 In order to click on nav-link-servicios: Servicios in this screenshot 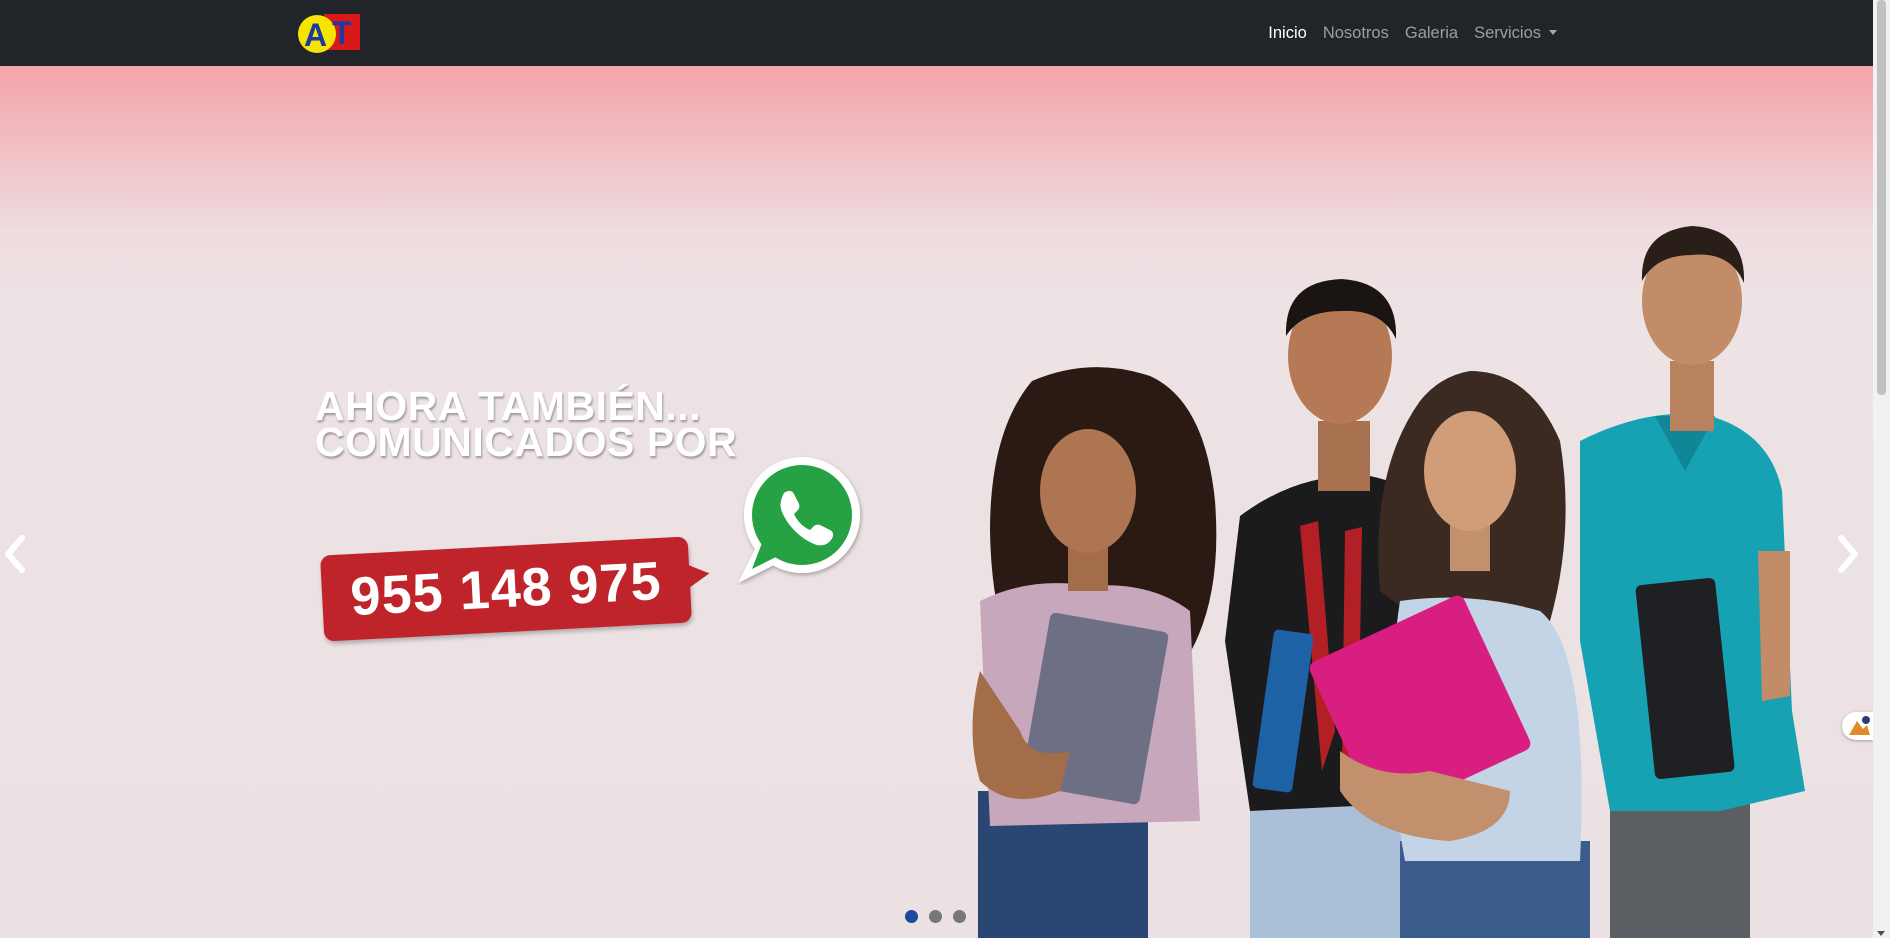, I will do `click(1515, 33)`.